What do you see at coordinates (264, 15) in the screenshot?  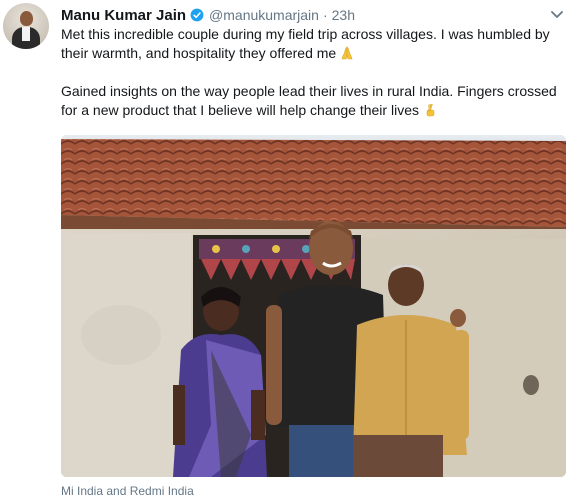 I see `author-handle: @manukumarjain` at bounding box center [264, 15].